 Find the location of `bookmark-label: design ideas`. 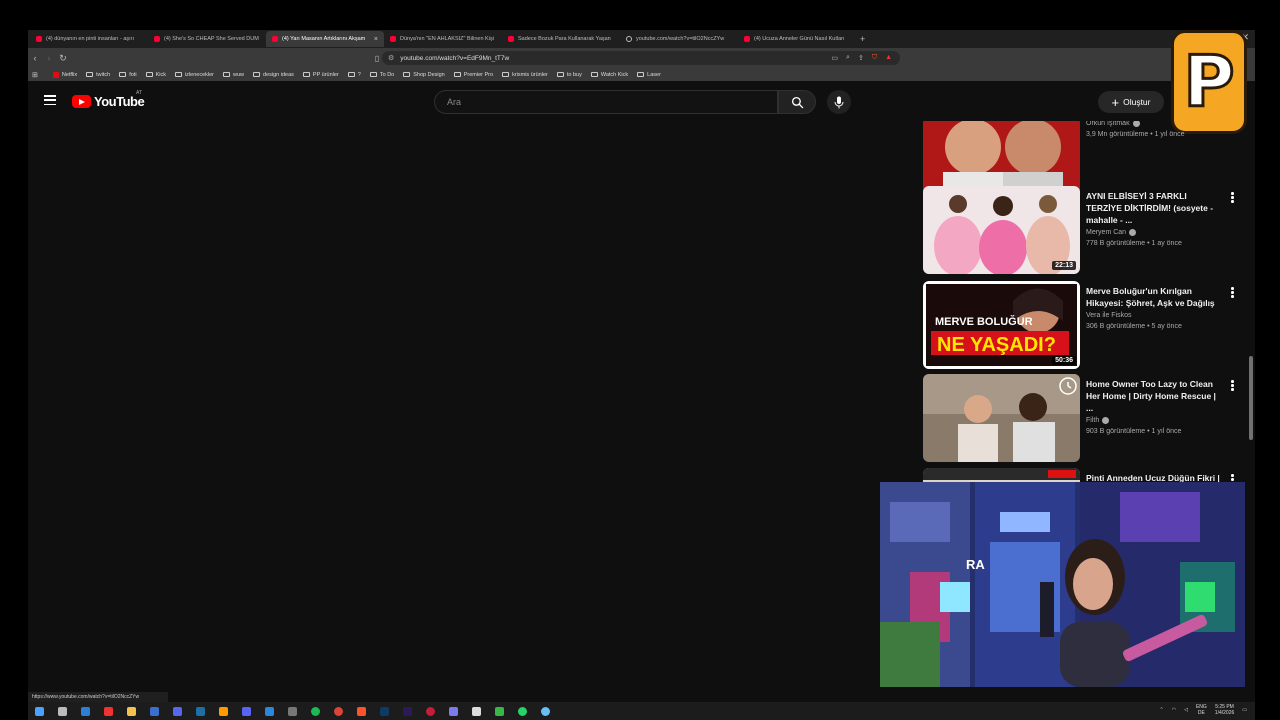

bookmark-label: design ideas is located at coordinates (278, 74).